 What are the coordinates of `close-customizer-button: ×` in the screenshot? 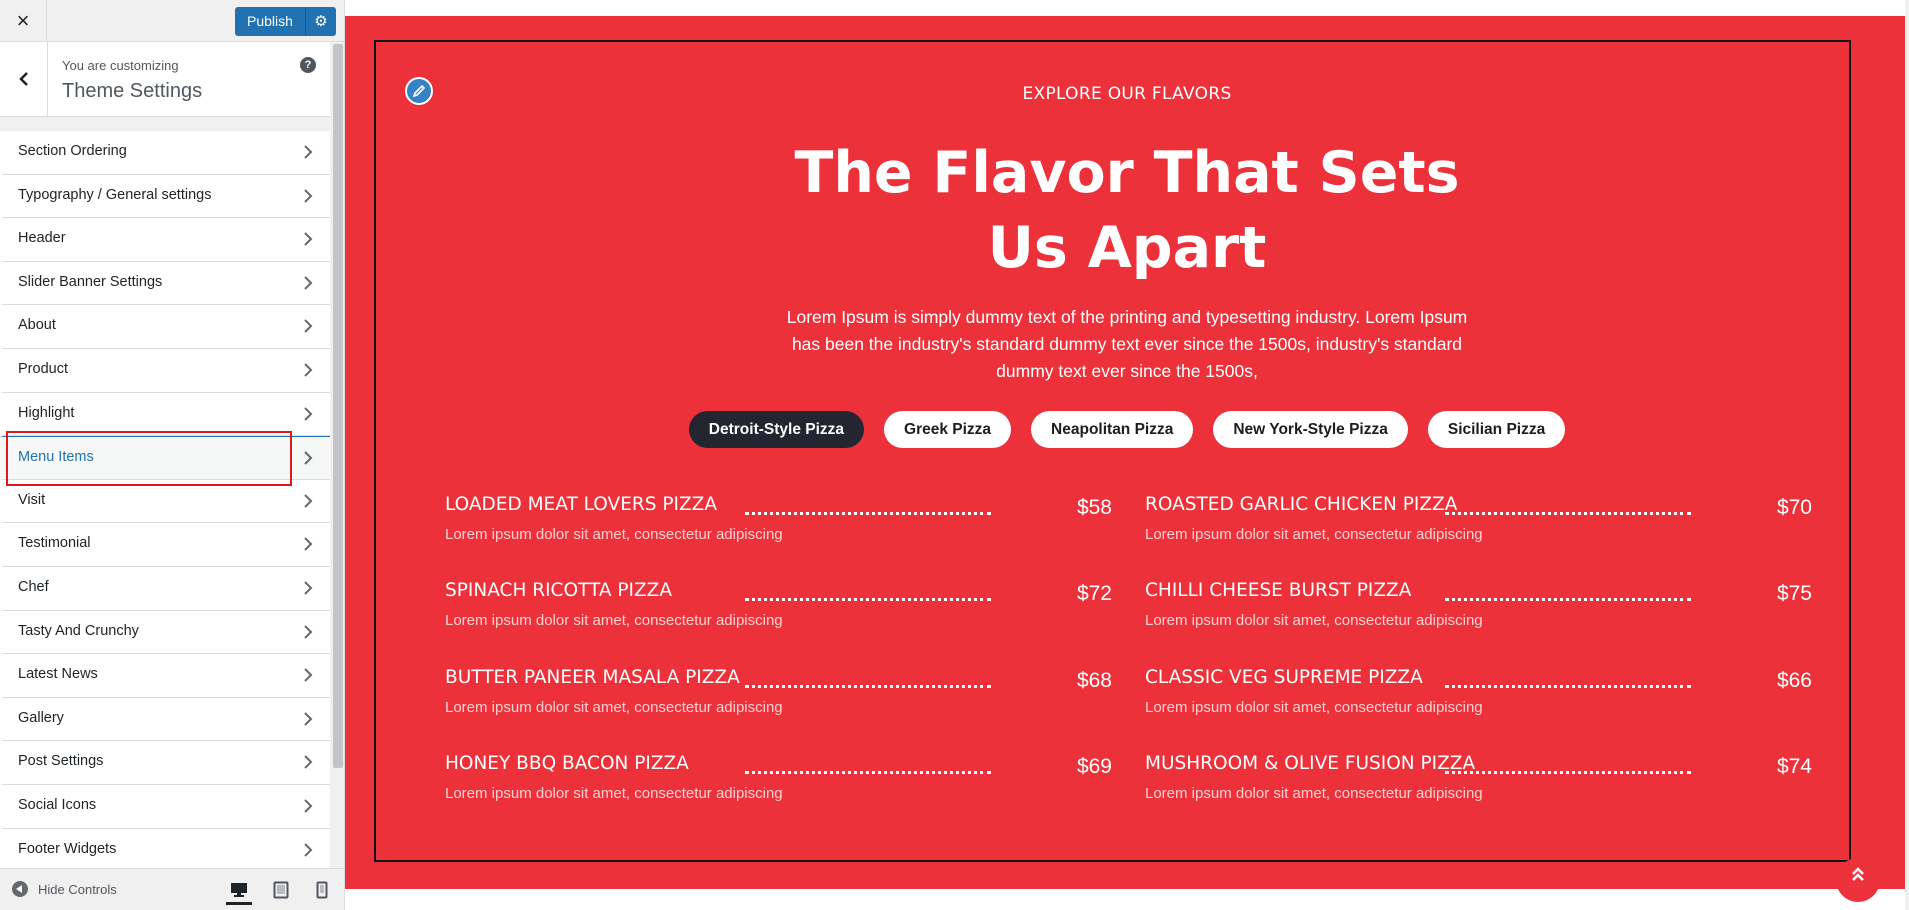 It's located at (23, 20).